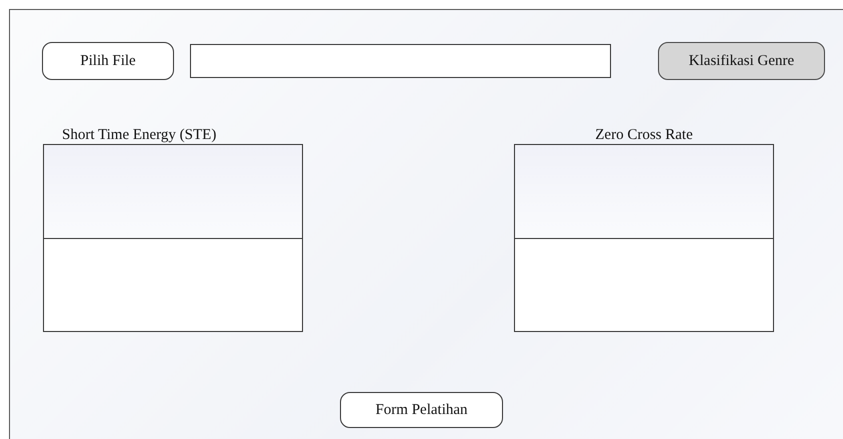  What do you see at coordinates (400, 61) in the screenshot?
I see `file-path-field` at bounding box center [400, 61].